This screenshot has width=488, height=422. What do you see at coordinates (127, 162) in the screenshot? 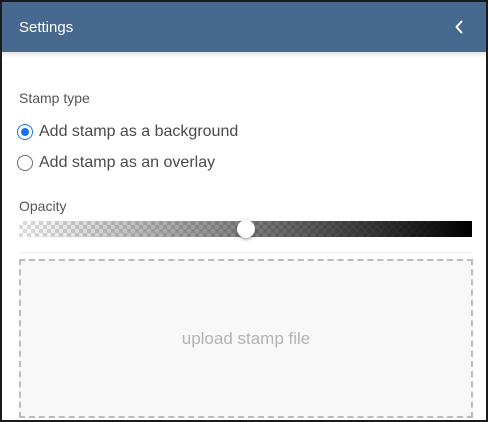
I see `radio-label-overlay: Add stamp as an overlay` at bounding box center [127, 162].